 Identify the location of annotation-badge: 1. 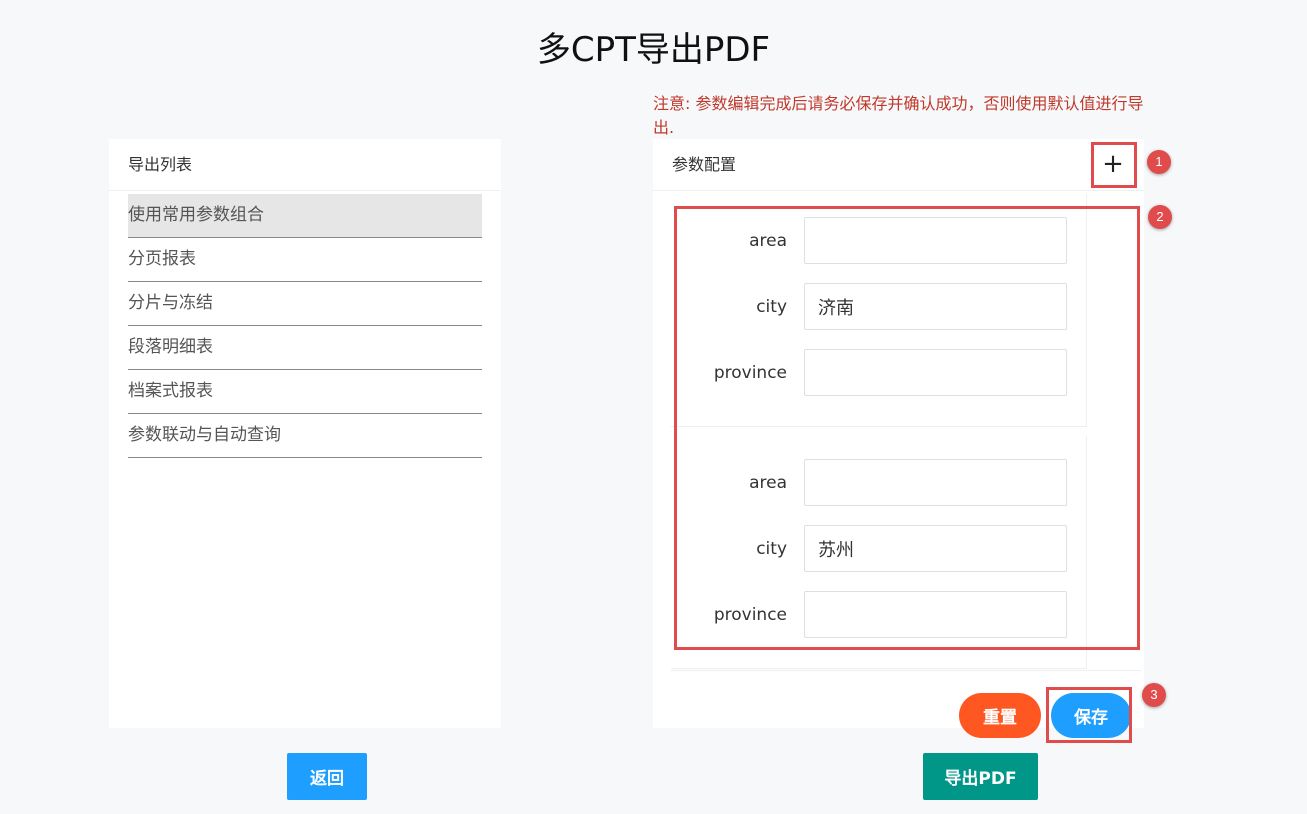
(1159, 162).